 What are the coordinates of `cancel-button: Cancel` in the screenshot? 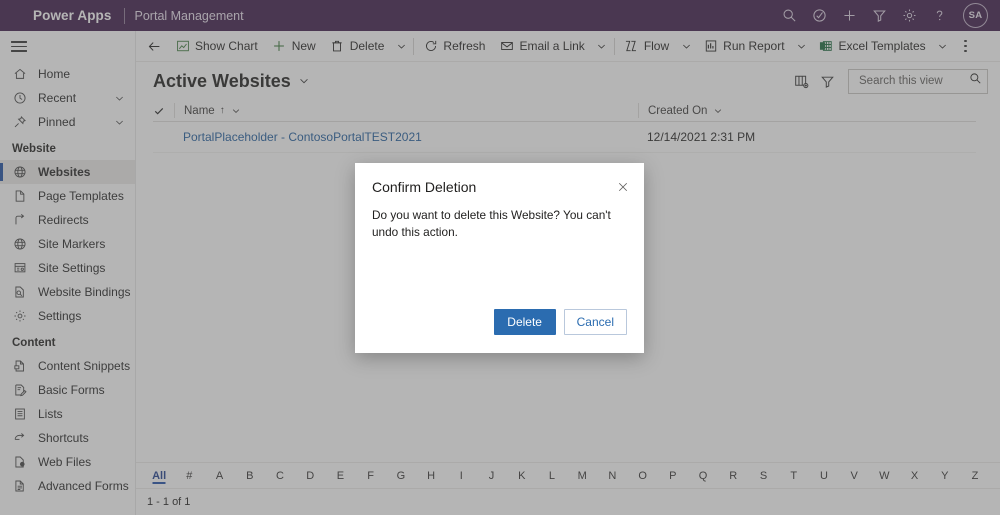 It's located at (595, 322).